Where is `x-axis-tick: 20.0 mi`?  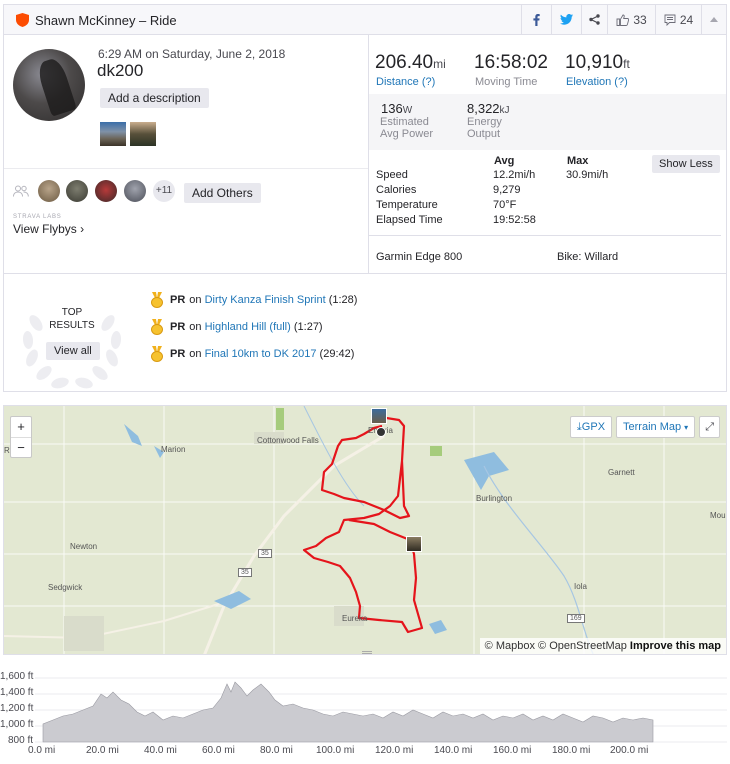 x-axis-tick: 20.0 mi is located at coordinates (102, 750).